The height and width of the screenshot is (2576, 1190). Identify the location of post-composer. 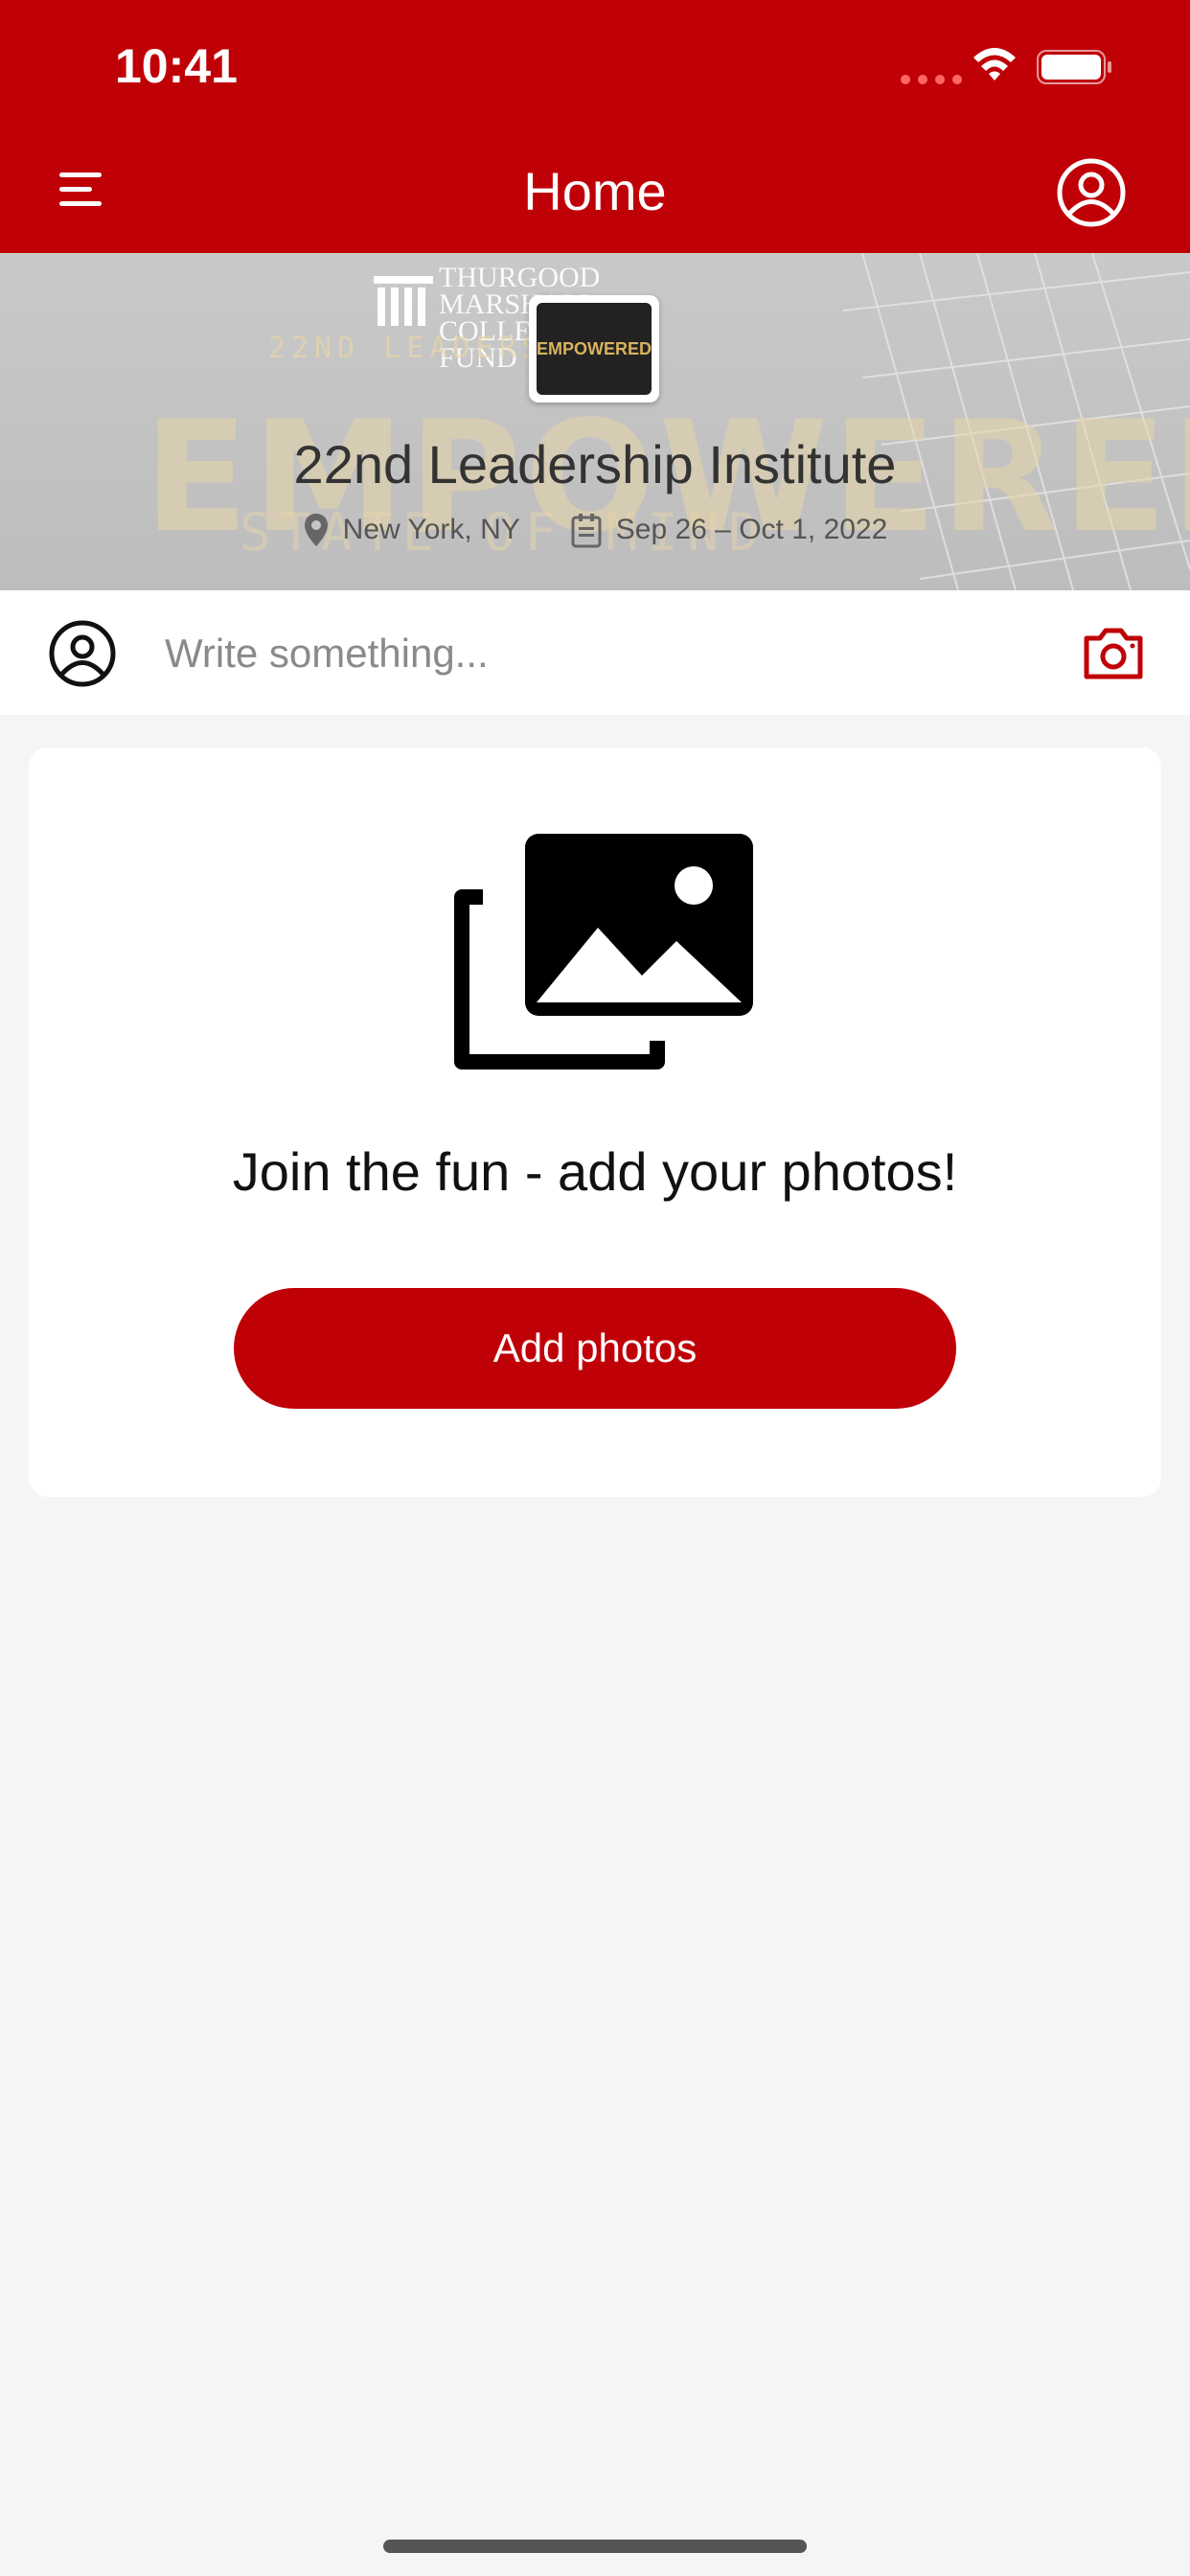
(595, 652).